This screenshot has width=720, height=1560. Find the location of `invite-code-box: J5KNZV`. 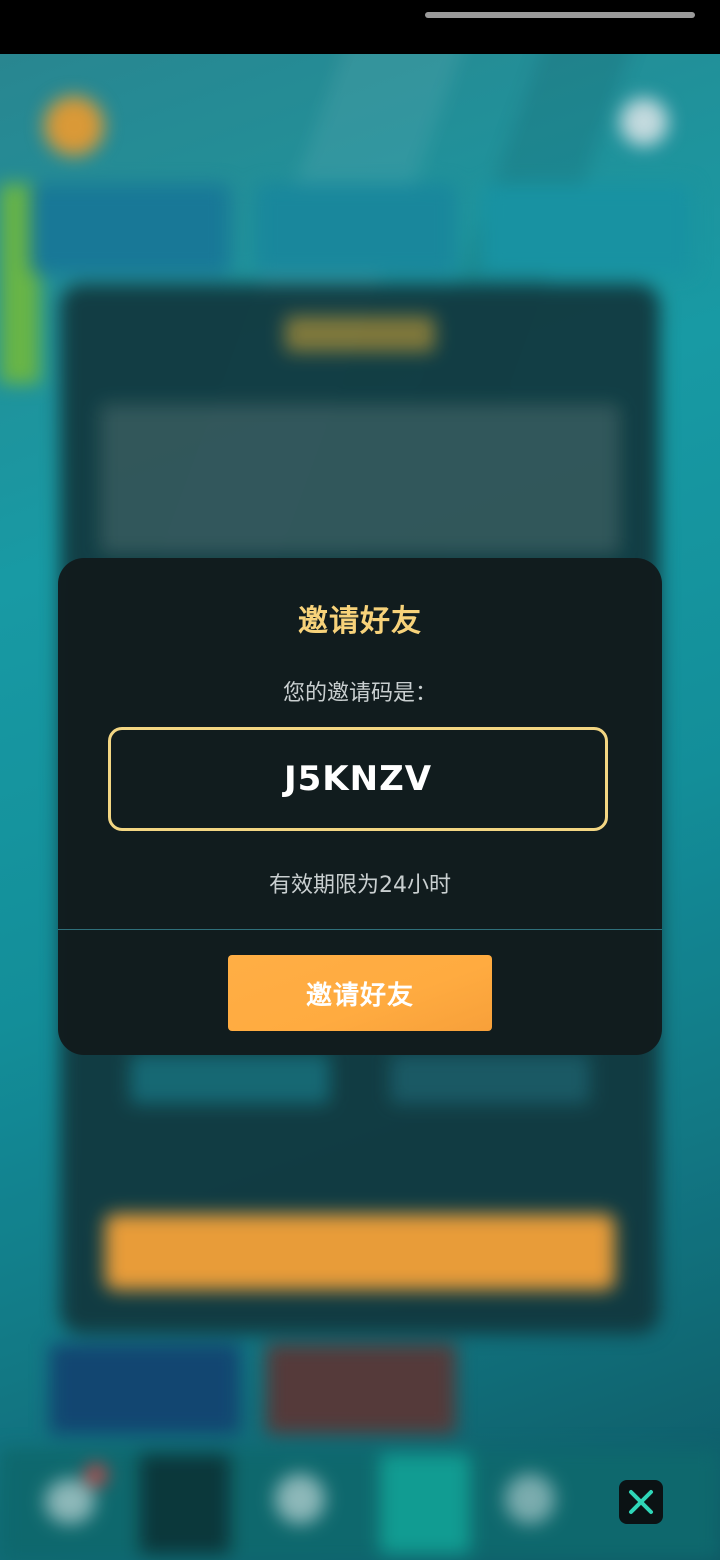

invite-code-box: J5KNZV is located at coordinates (358, 779).